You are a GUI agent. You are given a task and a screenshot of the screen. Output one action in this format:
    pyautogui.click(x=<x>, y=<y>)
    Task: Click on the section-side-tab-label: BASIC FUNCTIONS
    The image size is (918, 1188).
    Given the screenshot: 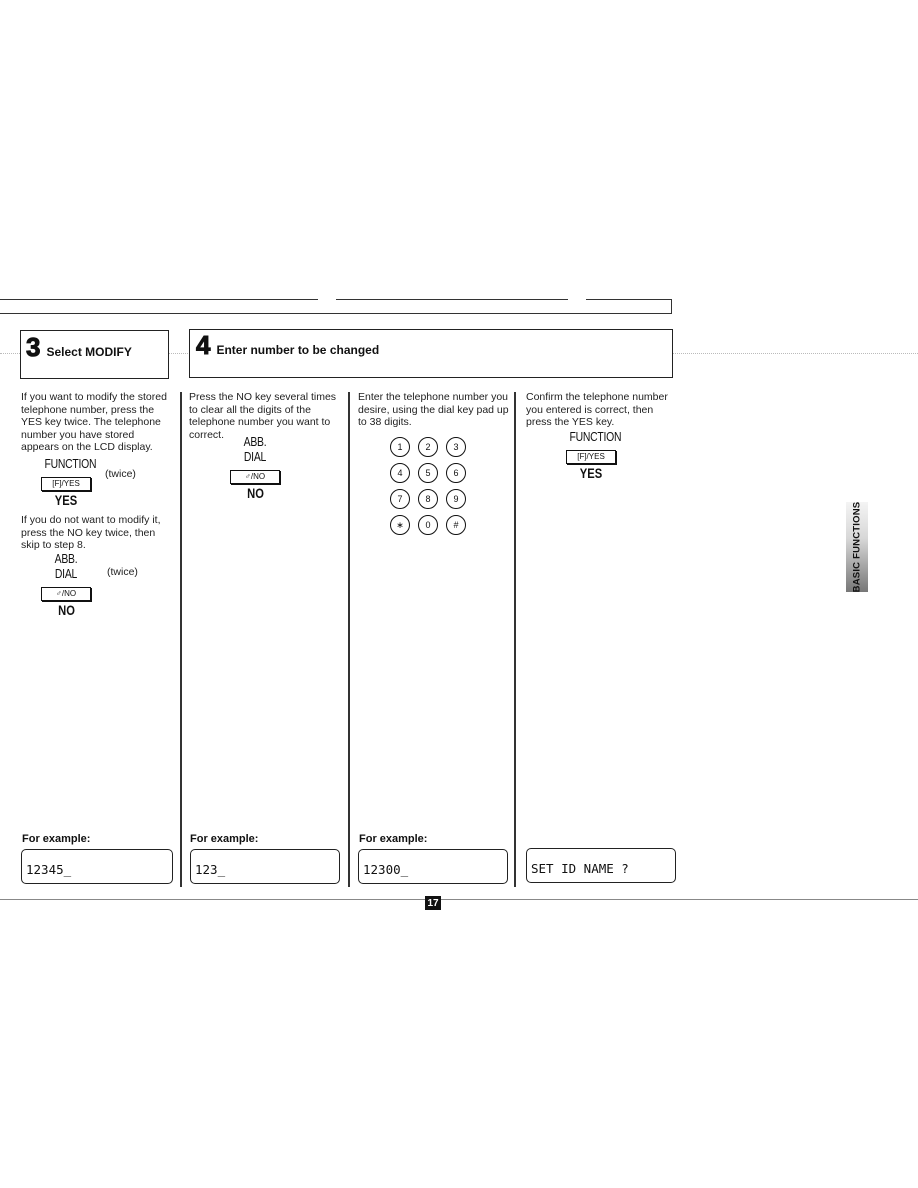 What is the action you would take?
    pyautogui.click(x=857, y=547)
    